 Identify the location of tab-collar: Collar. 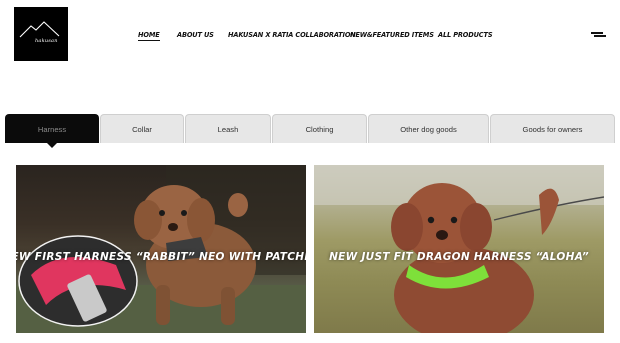
(142, 128).